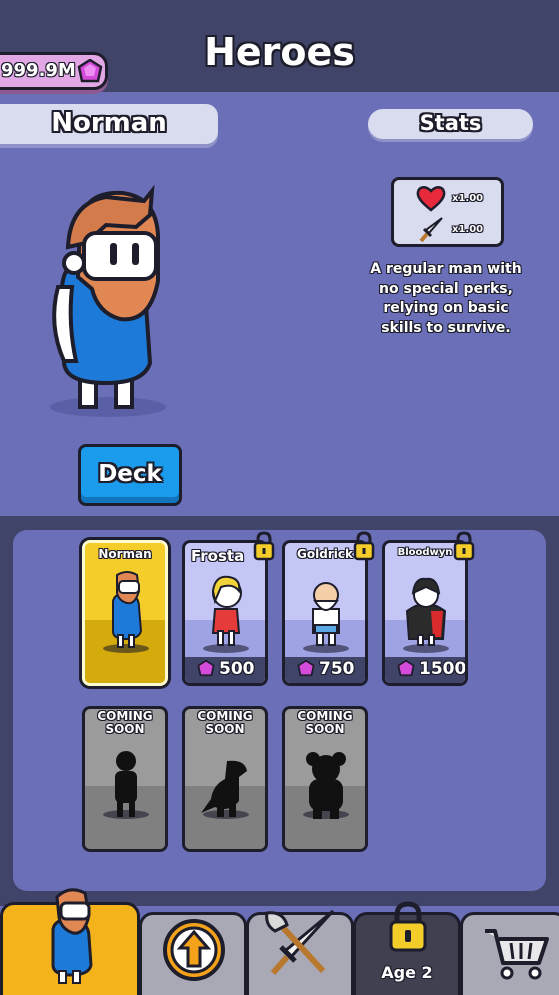 The width and height of the screenshot is (559, 995). What do you see at coordinates (431, 230) in the screenshot?
I see `sword-icon` at bounding box center [431, 230].